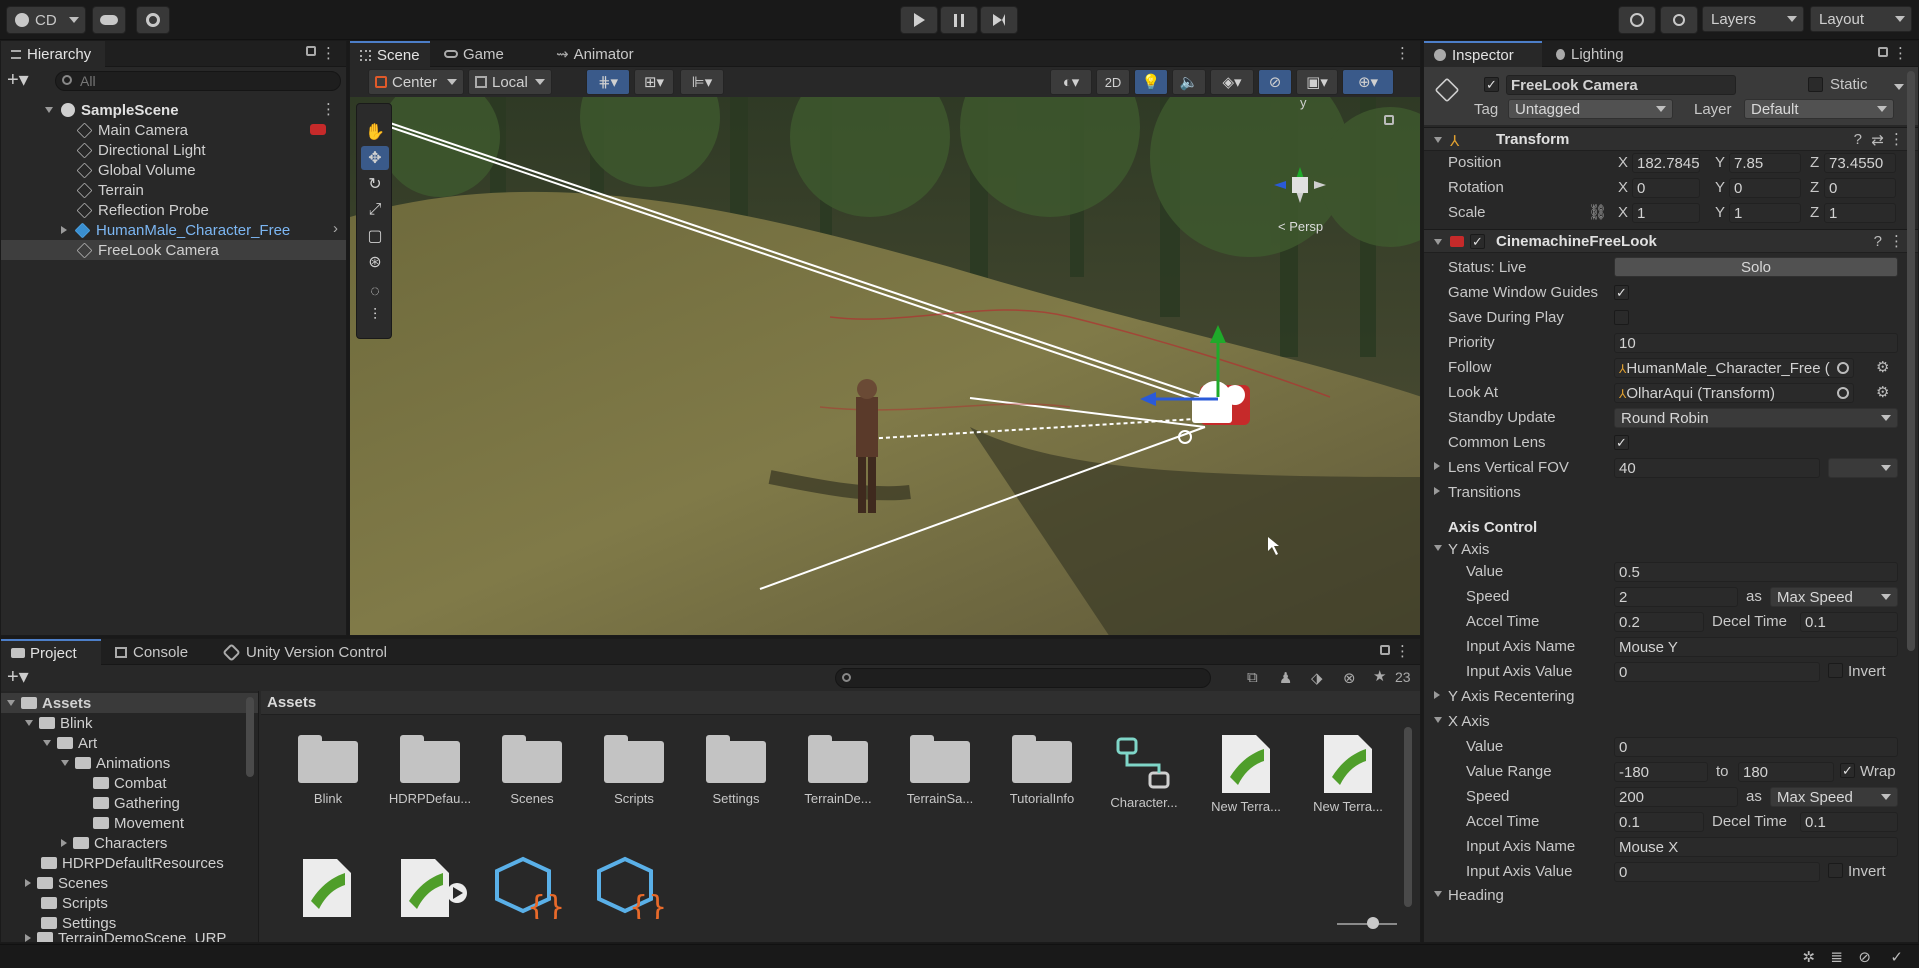  What do you see at coordinates (18, 80) in the screenshot?
I see `add-object-button: +▾` at bounding box center [18, 80].